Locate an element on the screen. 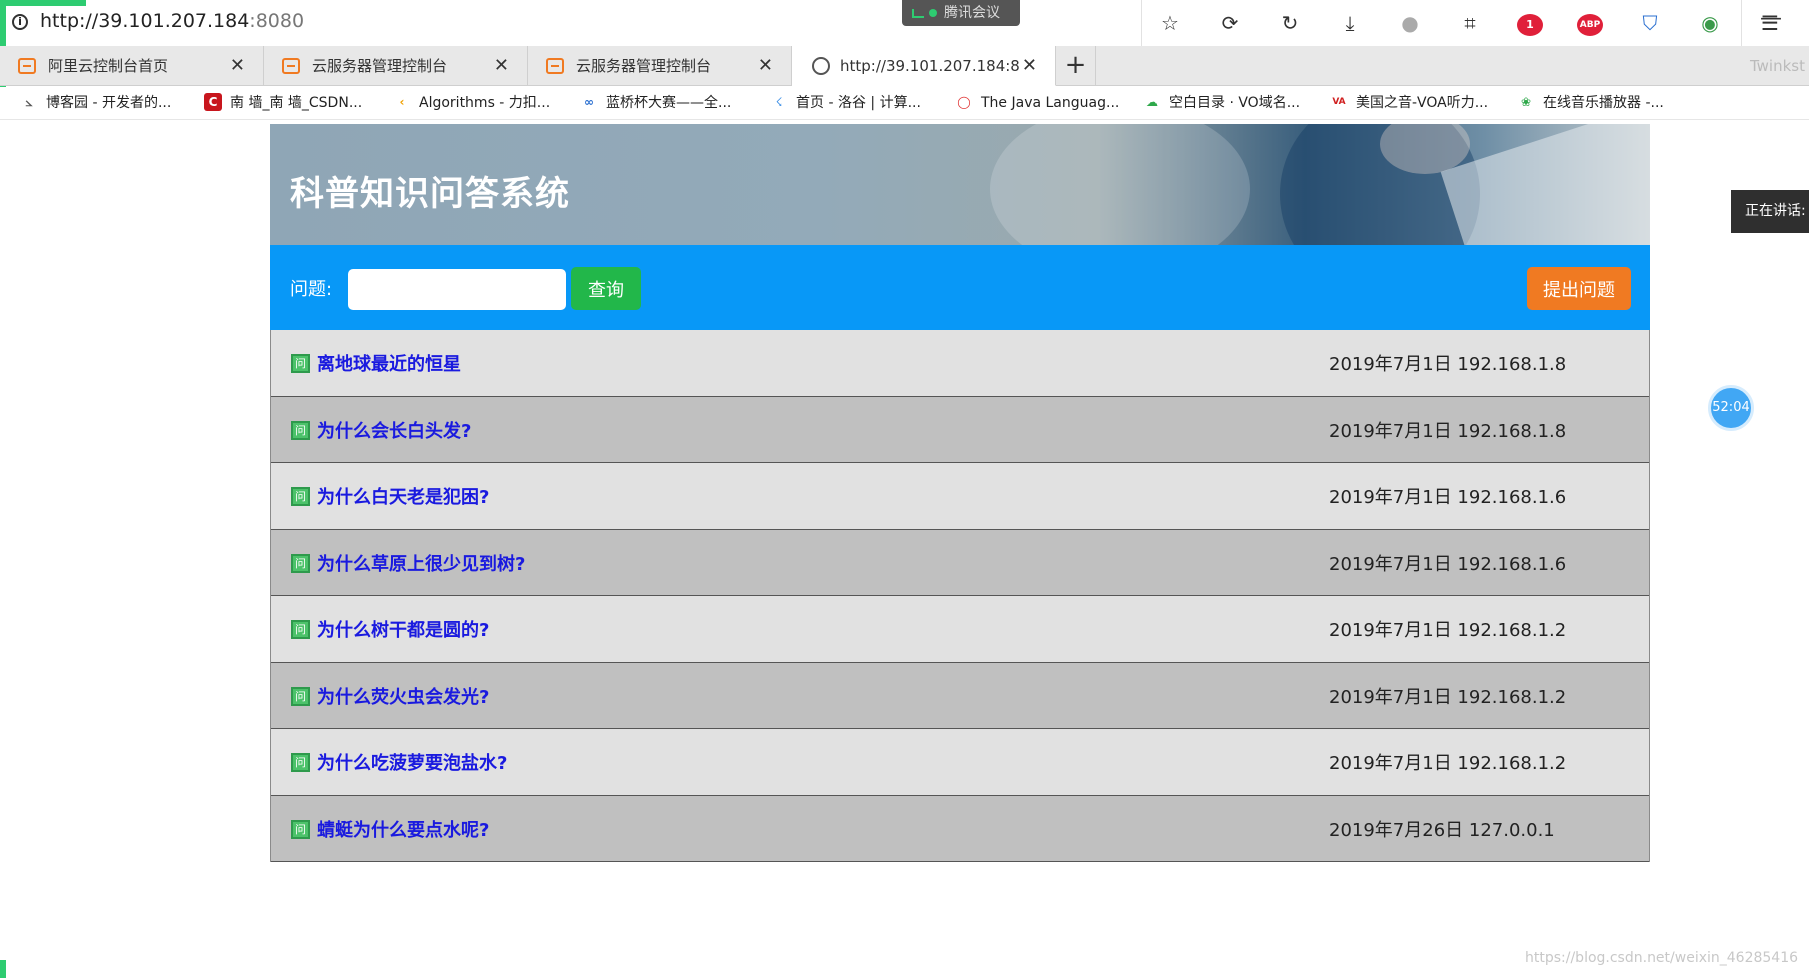 The width and height of the screenshot is (1809, 978). speaking-indicator: 正在讲话: is located at coordinates (1770, 211).